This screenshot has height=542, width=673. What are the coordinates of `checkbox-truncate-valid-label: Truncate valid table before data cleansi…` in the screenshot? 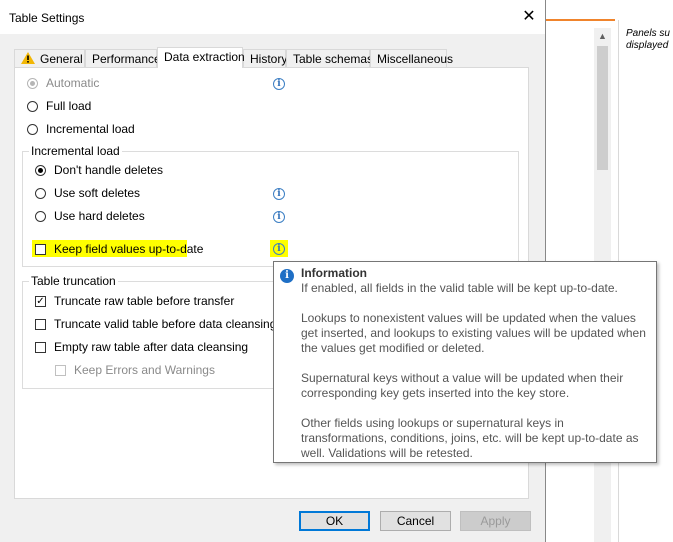 It's located at (165, 324).